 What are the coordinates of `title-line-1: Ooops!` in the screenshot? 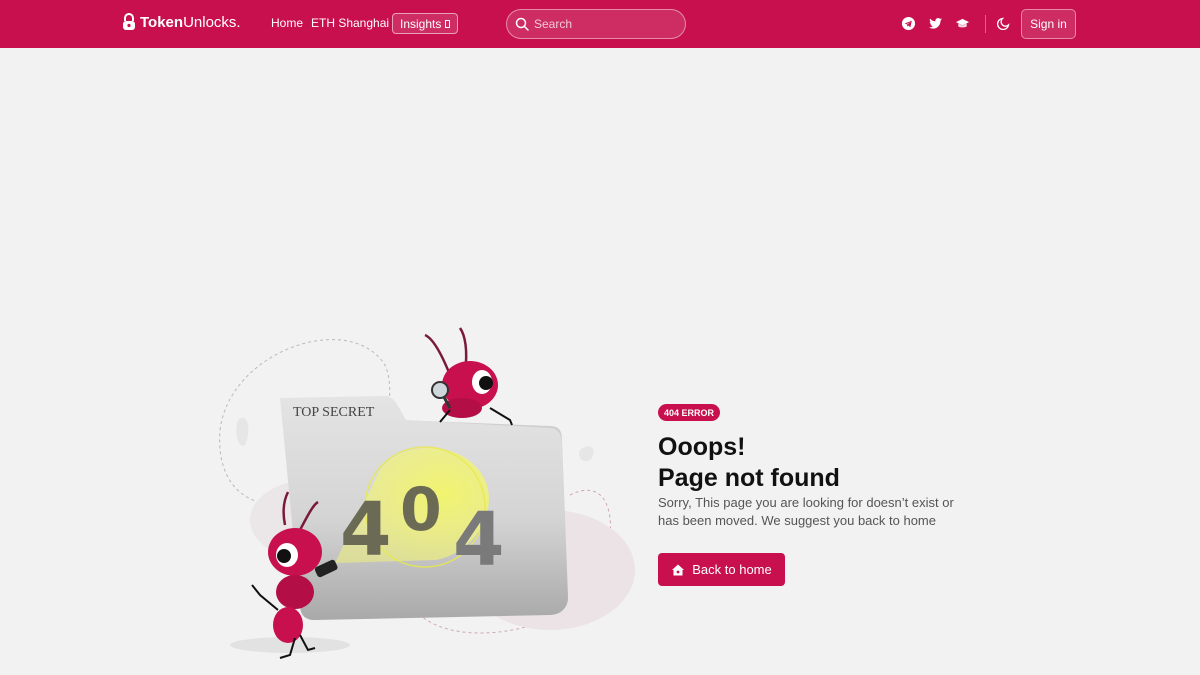 It's located at (702, 447).